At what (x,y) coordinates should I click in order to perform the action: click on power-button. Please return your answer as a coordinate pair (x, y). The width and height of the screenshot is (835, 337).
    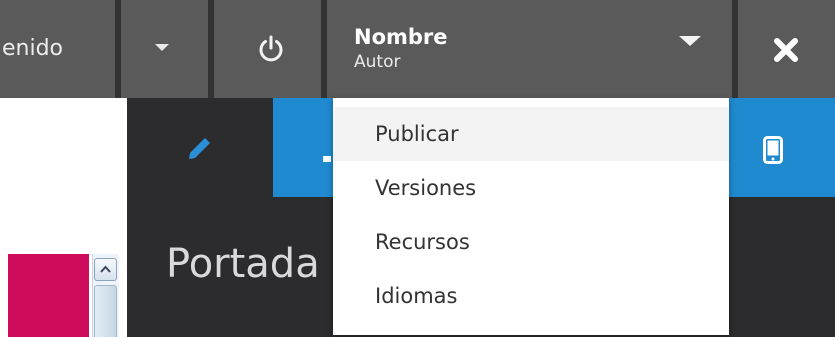
    Looking at the image, I should click on (269, 49).